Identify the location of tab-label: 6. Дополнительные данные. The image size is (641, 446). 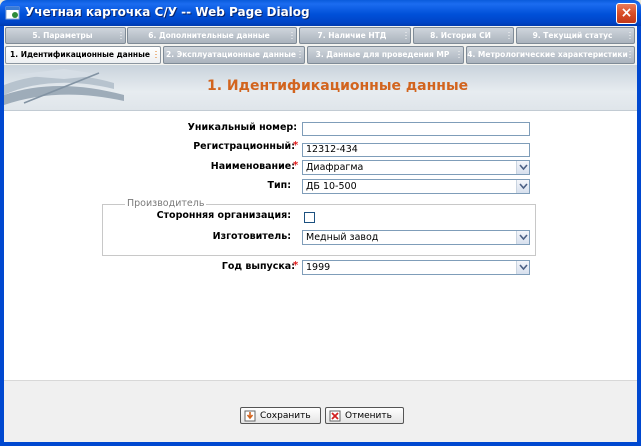
(209, 35).